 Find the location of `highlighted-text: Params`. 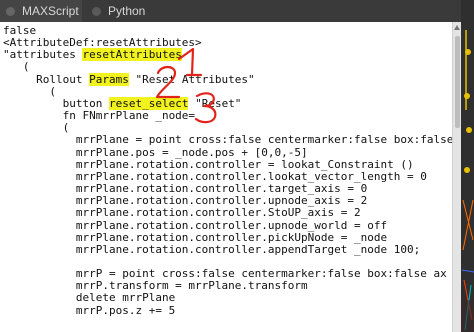

highlighted-text: Params is located at coordinates (109, 79).